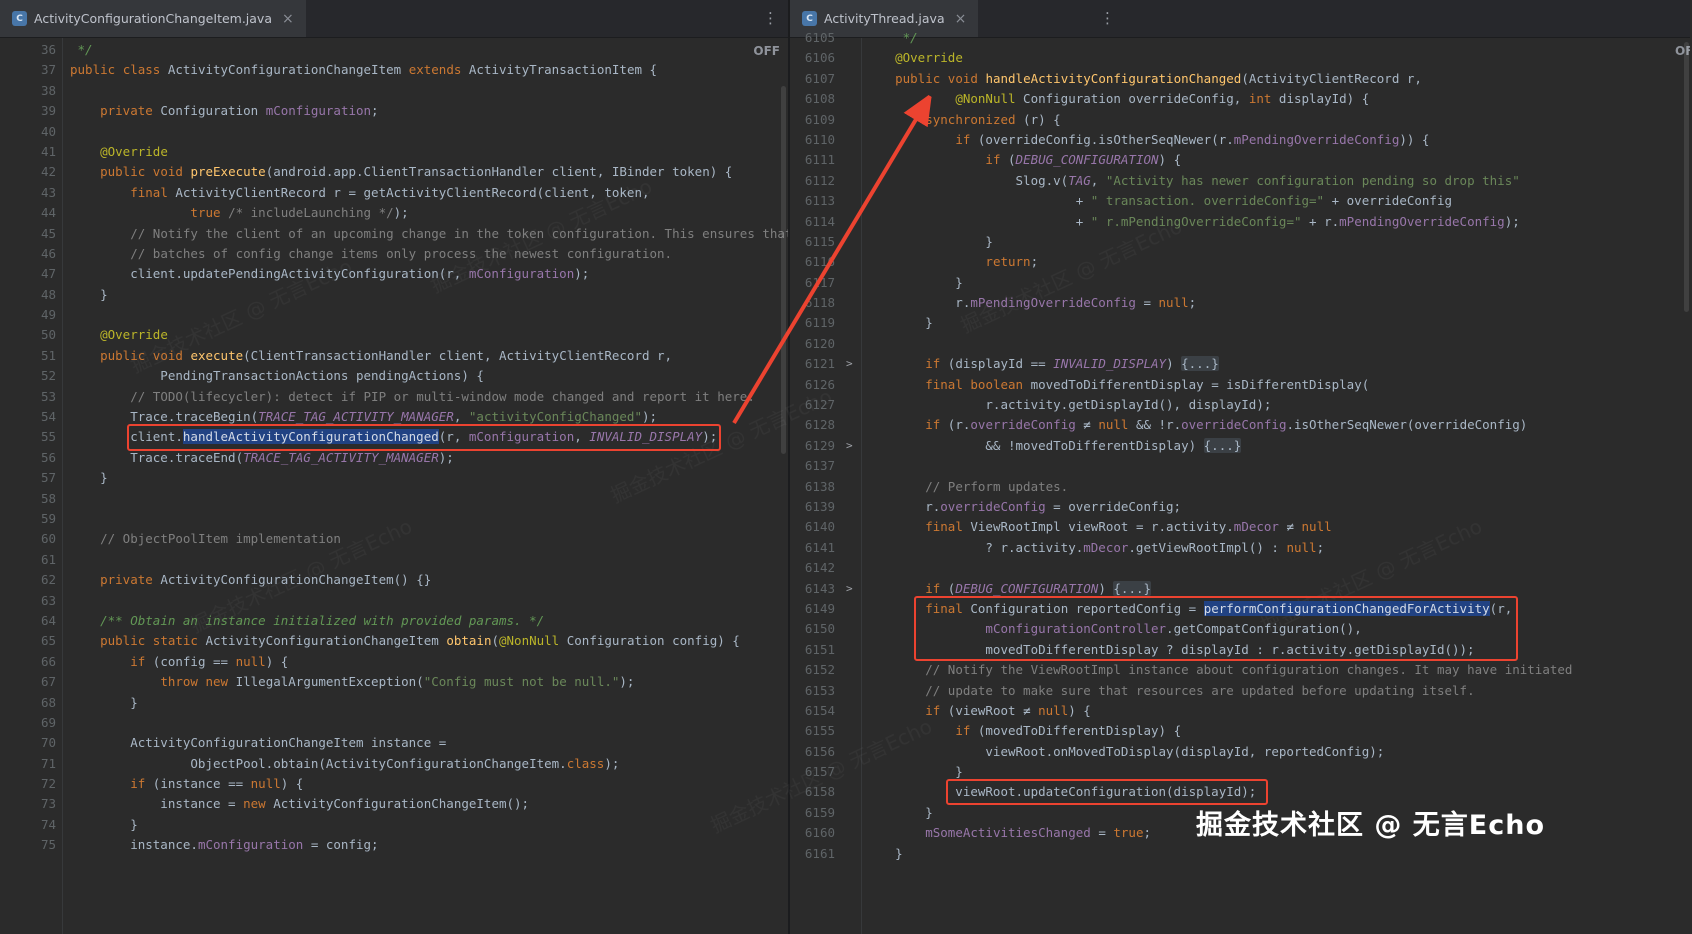  What do you see at coordinates (394, 478) in the screenshot?
I see `code-line: 57 }` at bounding box center [394, 478].